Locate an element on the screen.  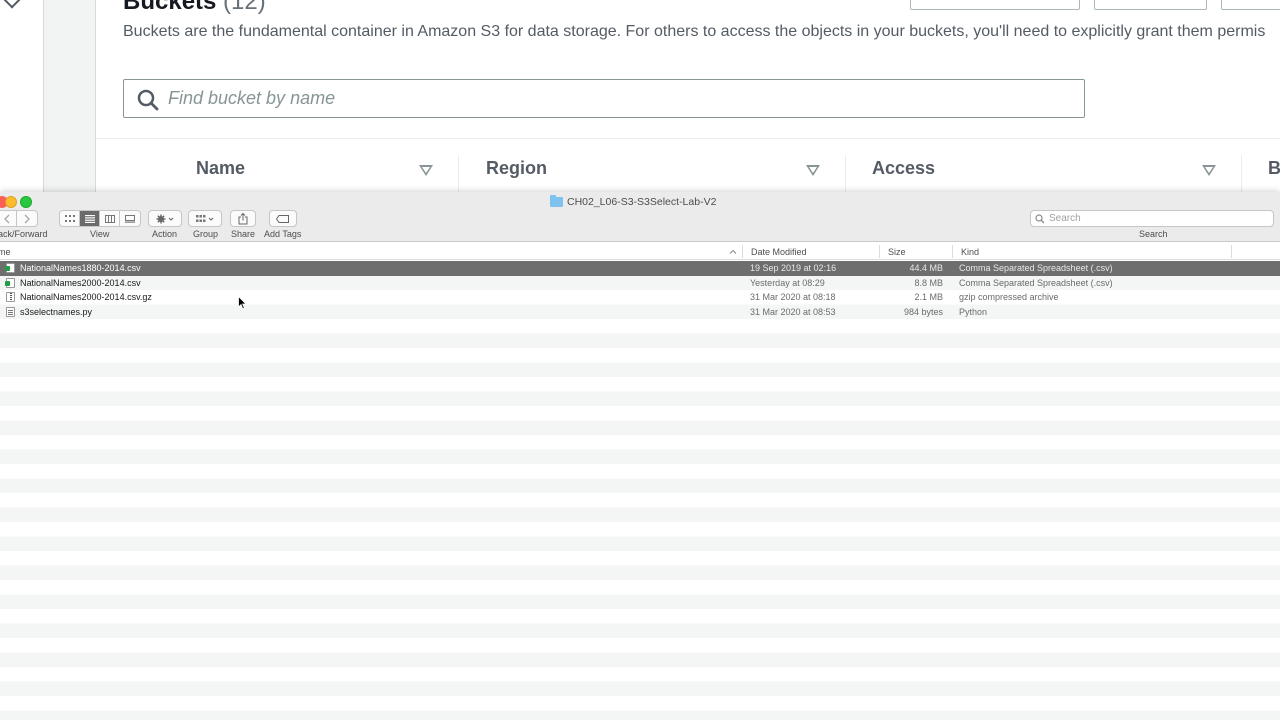
file-size: 984 bytes is located at coordinates (923, 311).